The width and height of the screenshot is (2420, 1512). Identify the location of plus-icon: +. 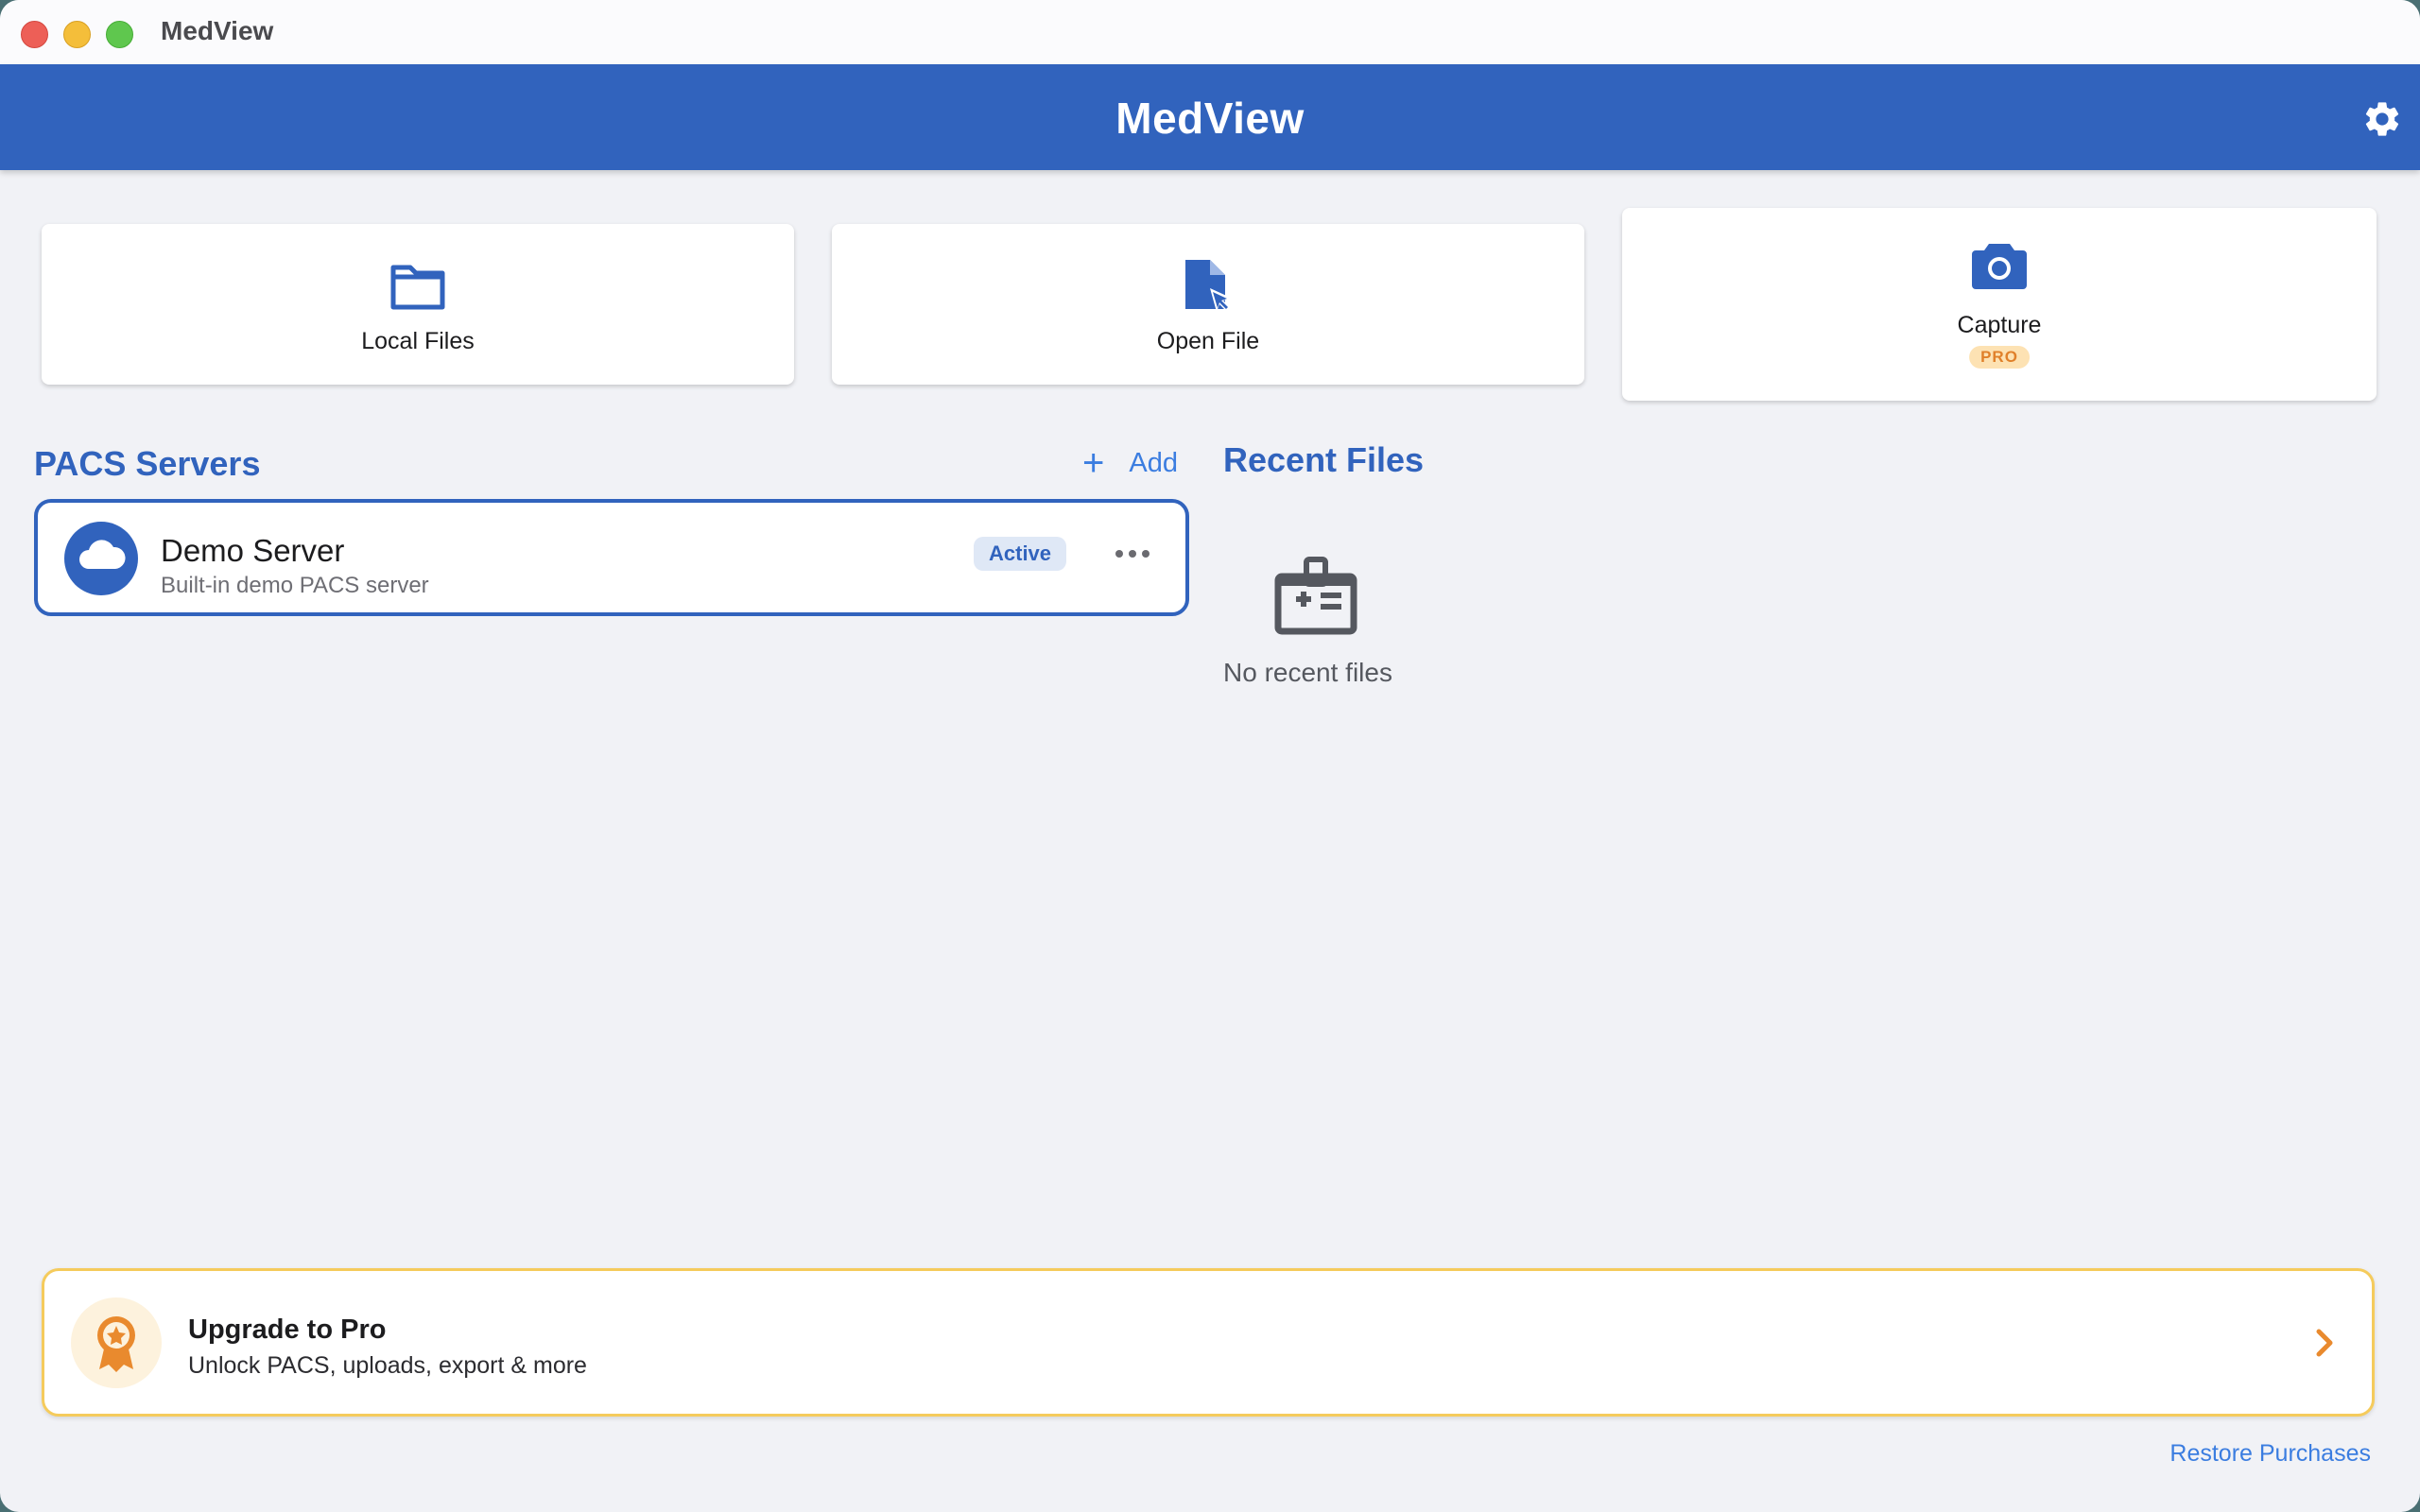
(1093, 463).